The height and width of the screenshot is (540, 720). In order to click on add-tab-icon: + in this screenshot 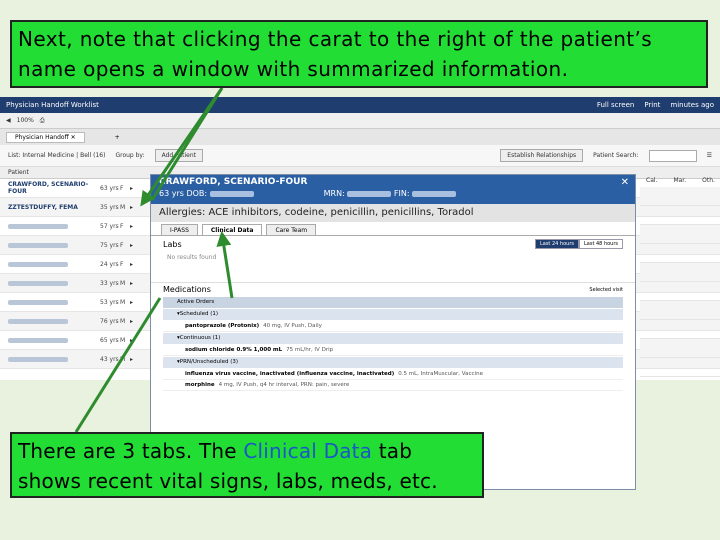, I will do `click(117, 137)`.